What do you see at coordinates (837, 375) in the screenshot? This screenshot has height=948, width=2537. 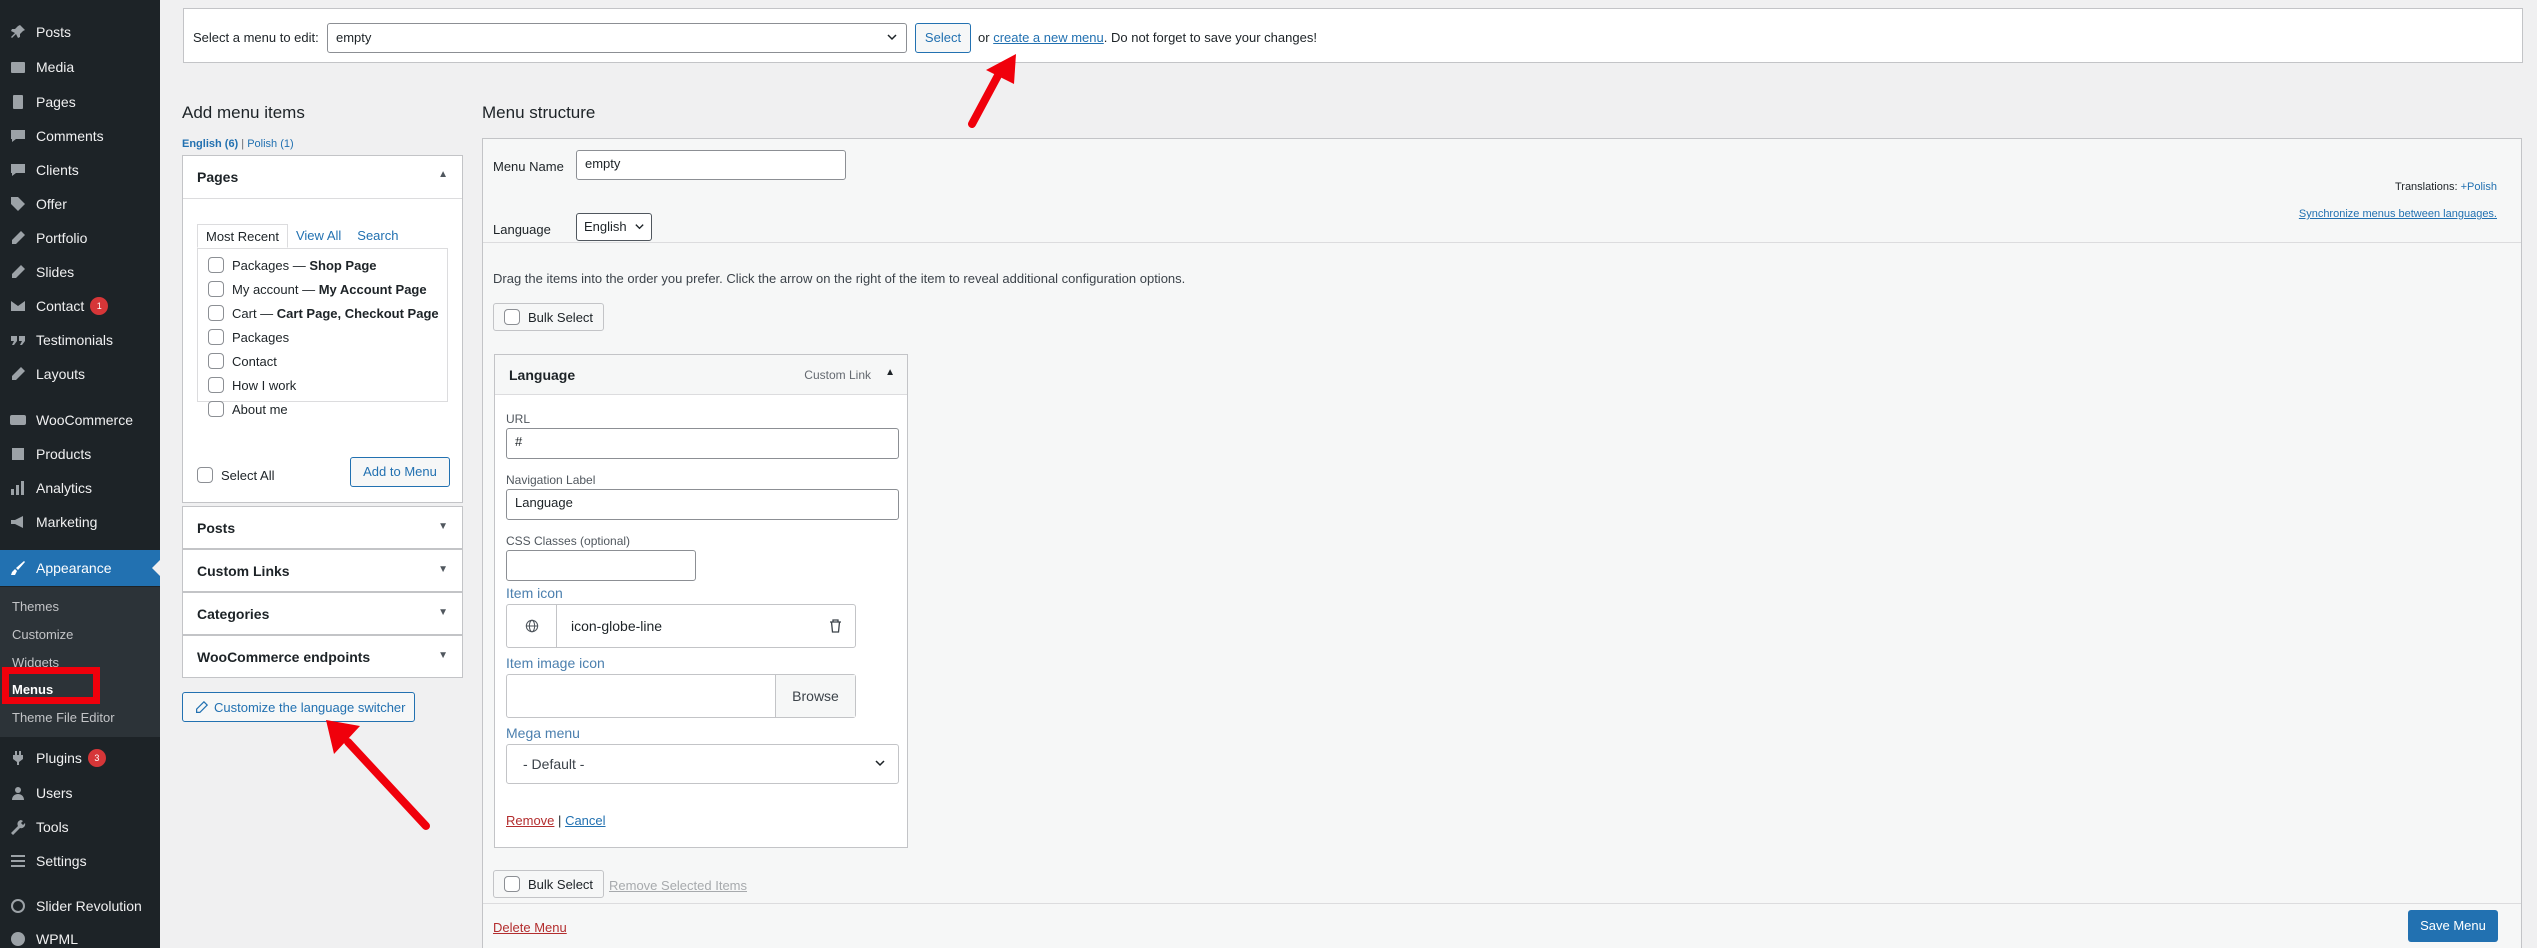 I see `menu-item-type: Custom Link` at bounding box center [837, 375].